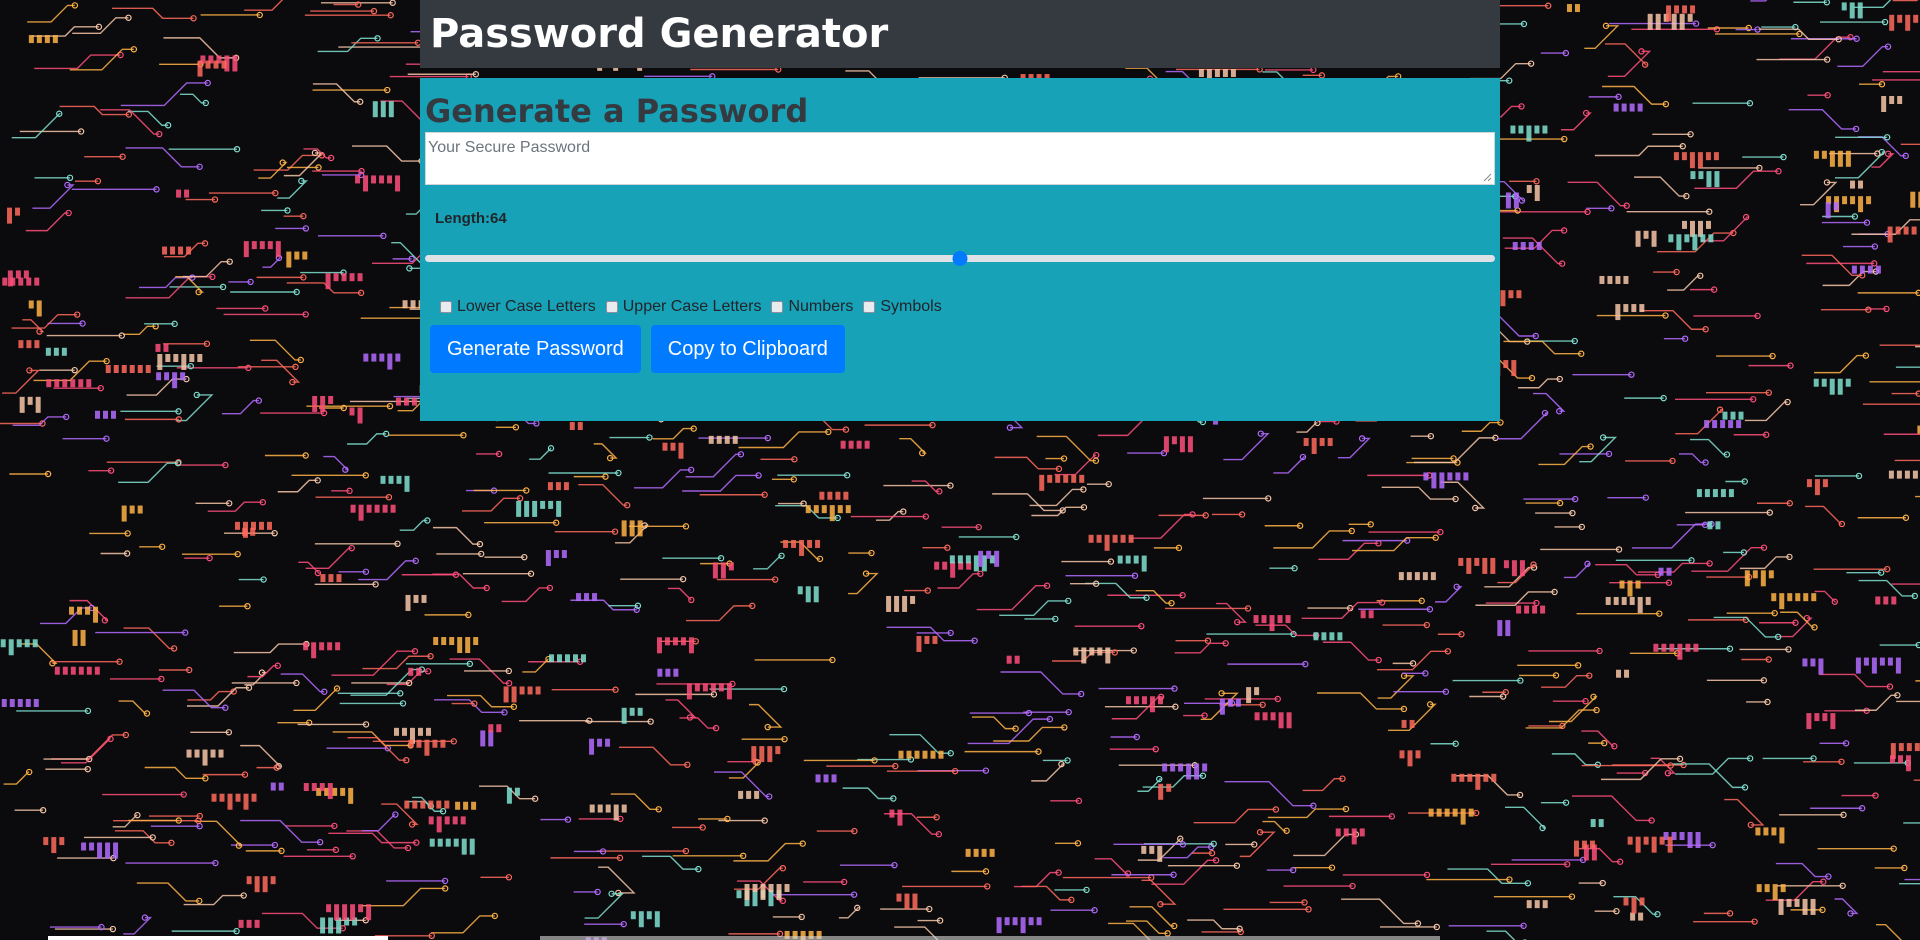  What do you see at coordinates (509, 148) in the screenshot?
I see `password-placeholder: Your Secure Password` at bounding box center [509, 148].